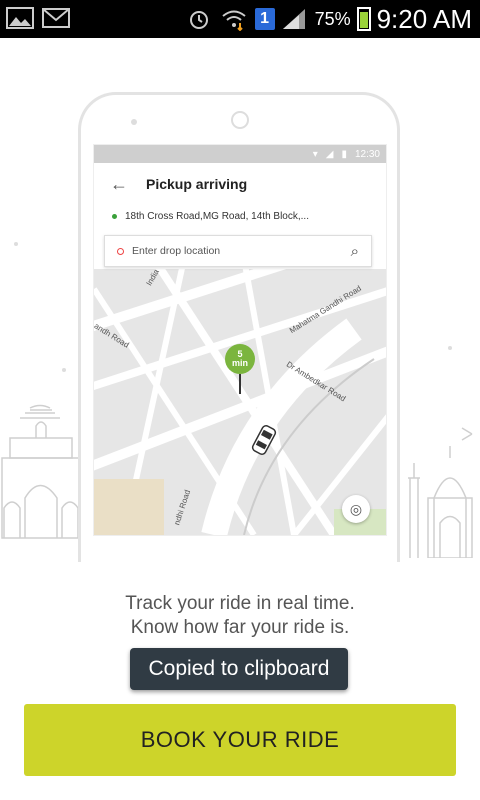  What do you see at coordinates (240, 154) in the screenshot?
I see `inner-status-bar: ▾ ◢ ▮ 12:30` at bounding box center [240, 154].